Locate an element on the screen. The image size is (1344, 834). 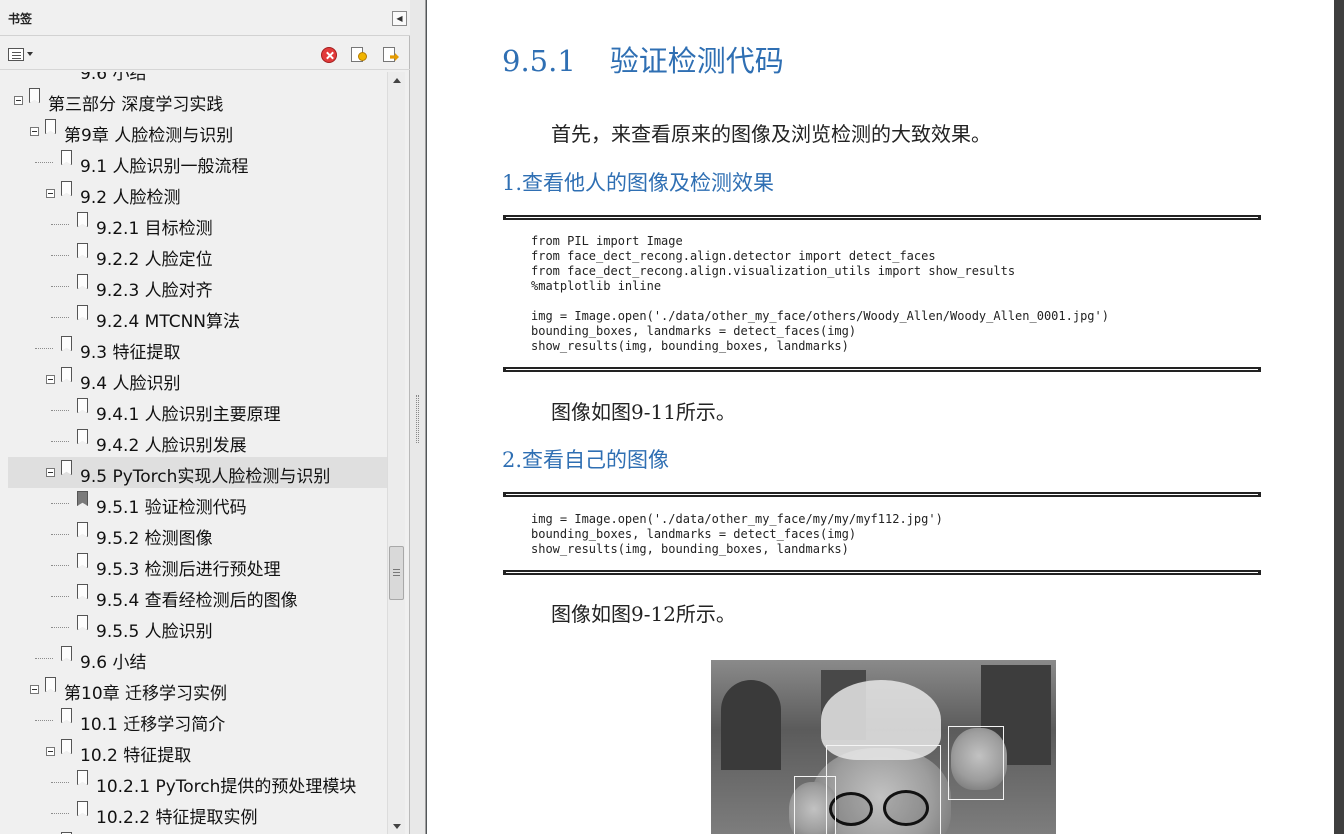
figure-caption-2: 图像如图9-12所示。 is located at coordinates (643, 614).